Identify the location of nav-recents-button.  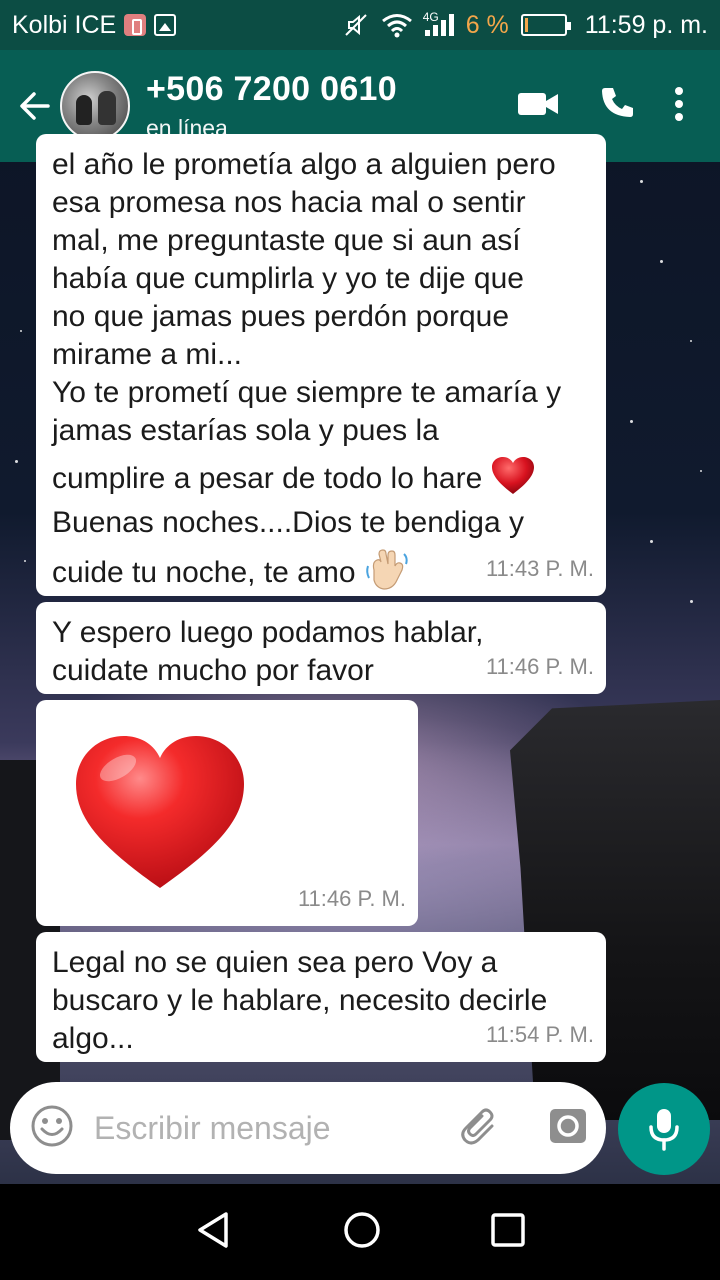
(508, 1232).